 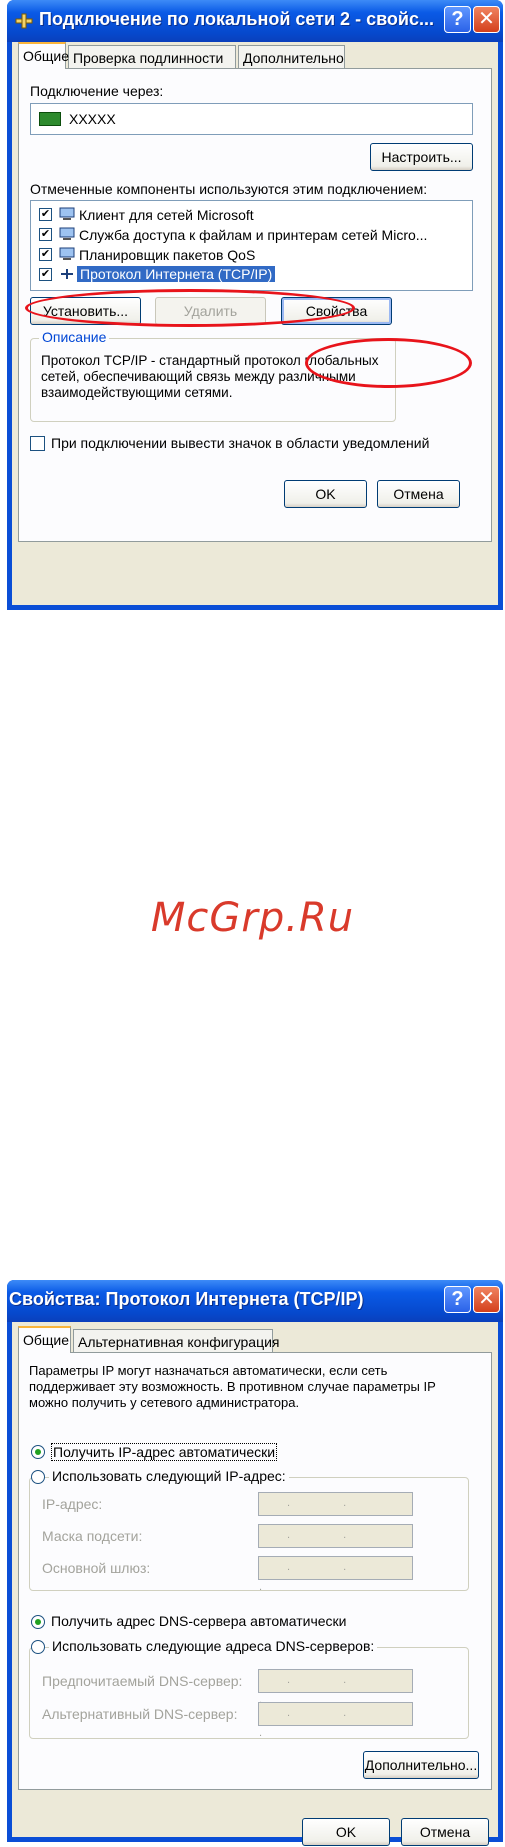 What do you see at coordinates (336, 311) in the screenshot?
I see `properties-button: Свойства` at bounding box center [336, 311].